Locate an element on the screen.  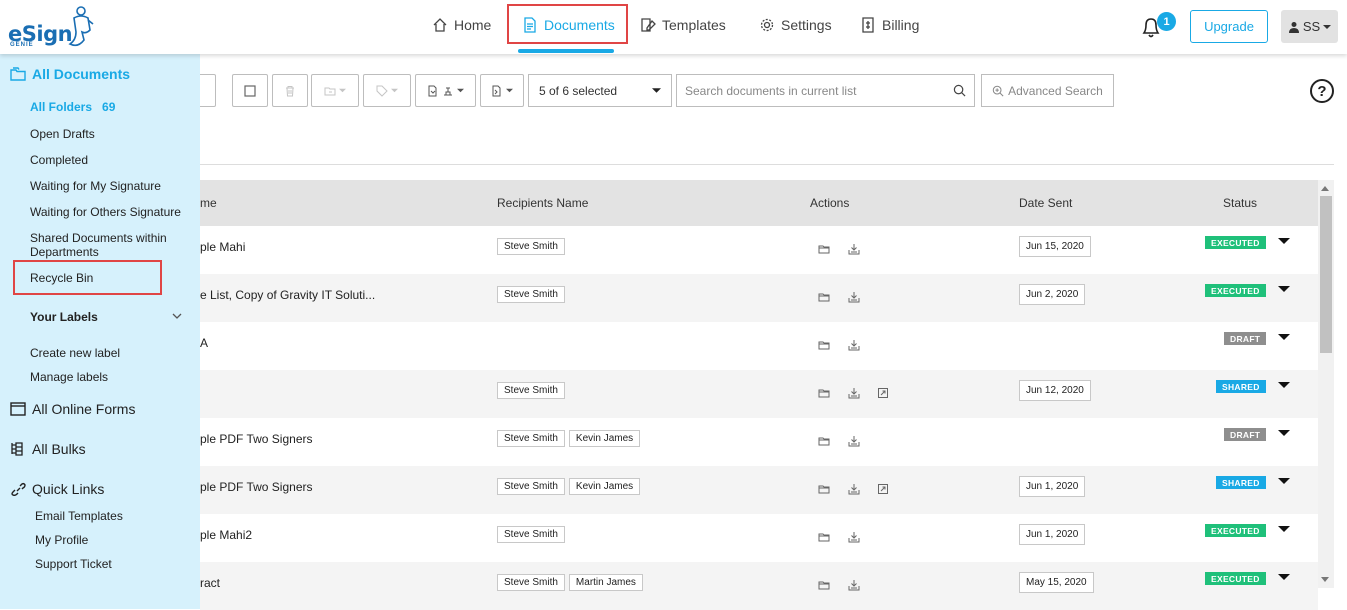
move-to-folder-button is located at coordinates (335, 90).